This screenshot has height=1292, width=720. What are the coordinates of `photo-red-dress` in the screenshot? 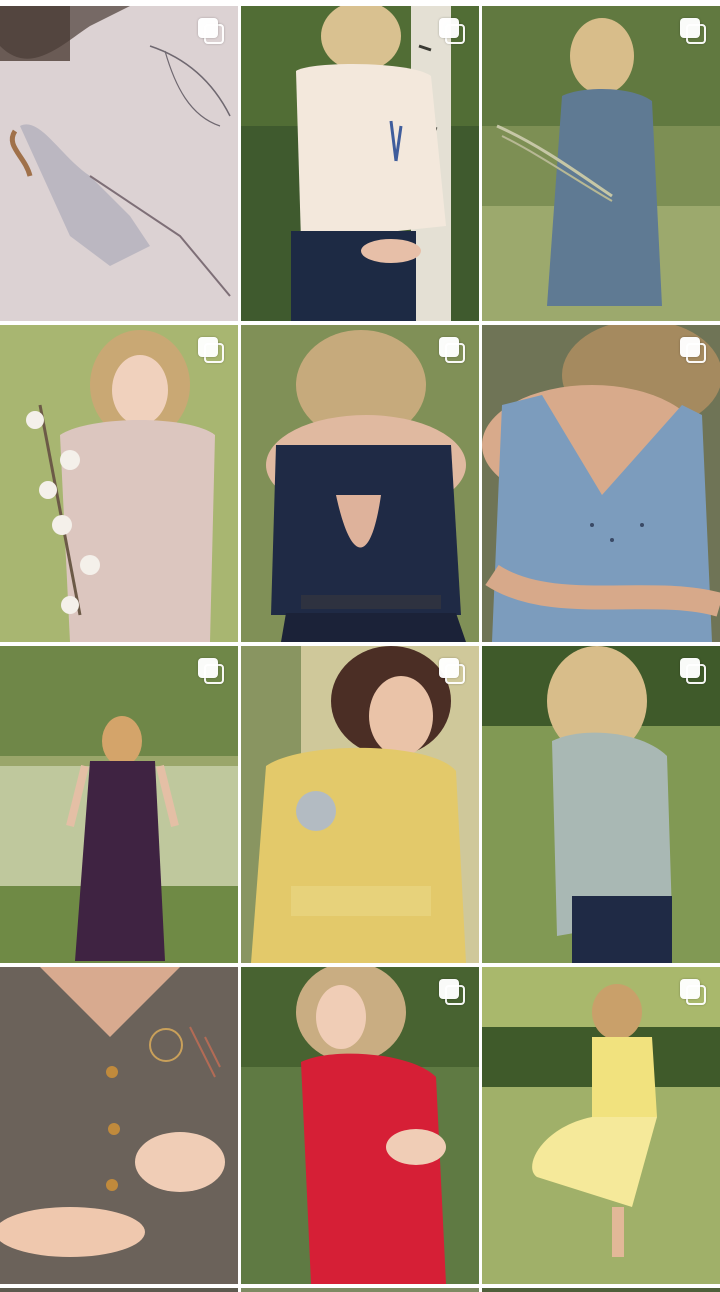 It's located at (360, 1125).